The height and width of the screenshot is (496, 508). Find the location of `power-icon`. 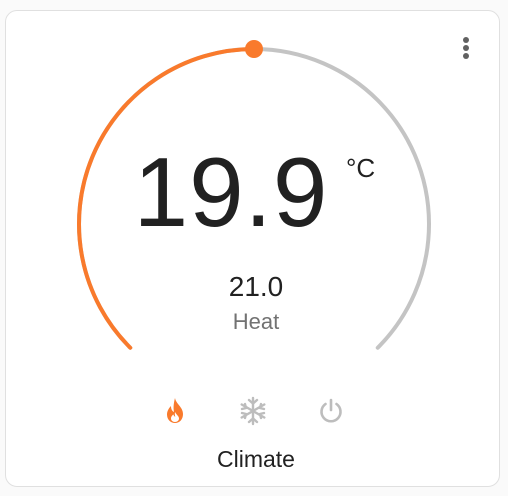

power-icon is located at coordinates (331, 410).